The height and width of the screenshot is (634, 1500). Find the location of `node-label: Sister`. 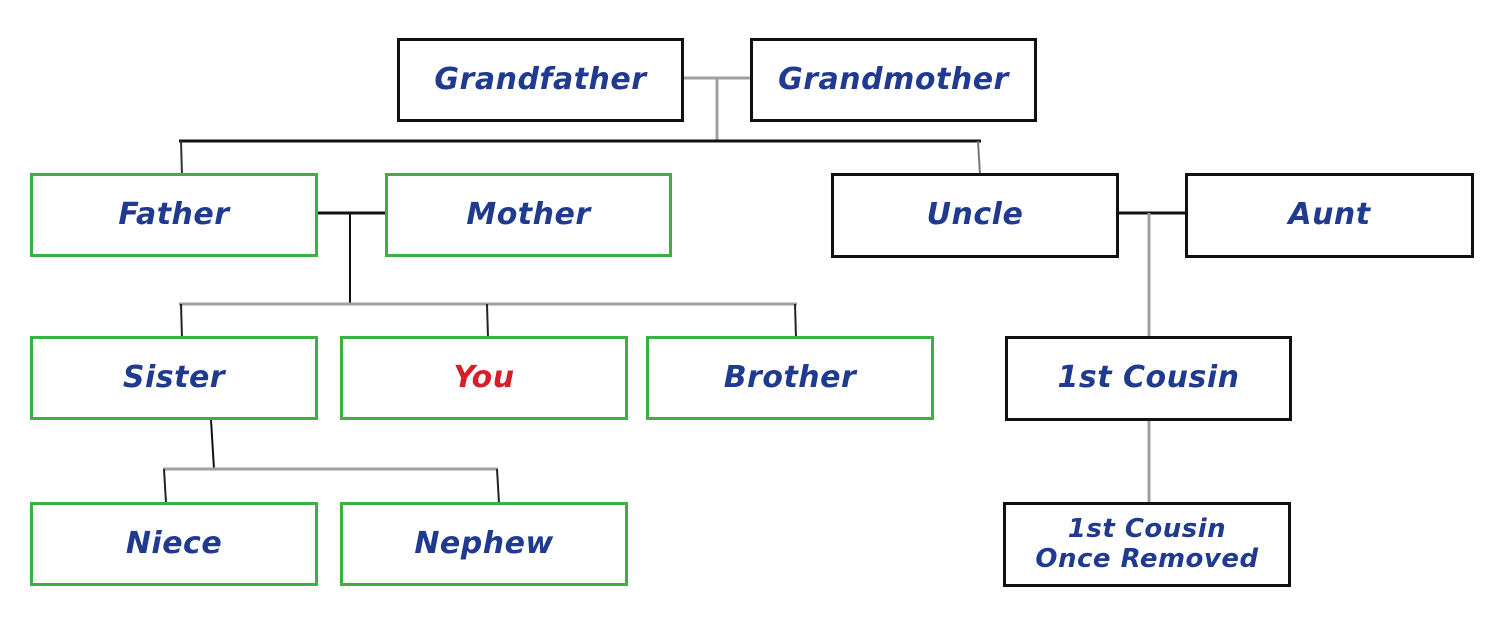

node-label: Sister is located at coordinates (174, 377).